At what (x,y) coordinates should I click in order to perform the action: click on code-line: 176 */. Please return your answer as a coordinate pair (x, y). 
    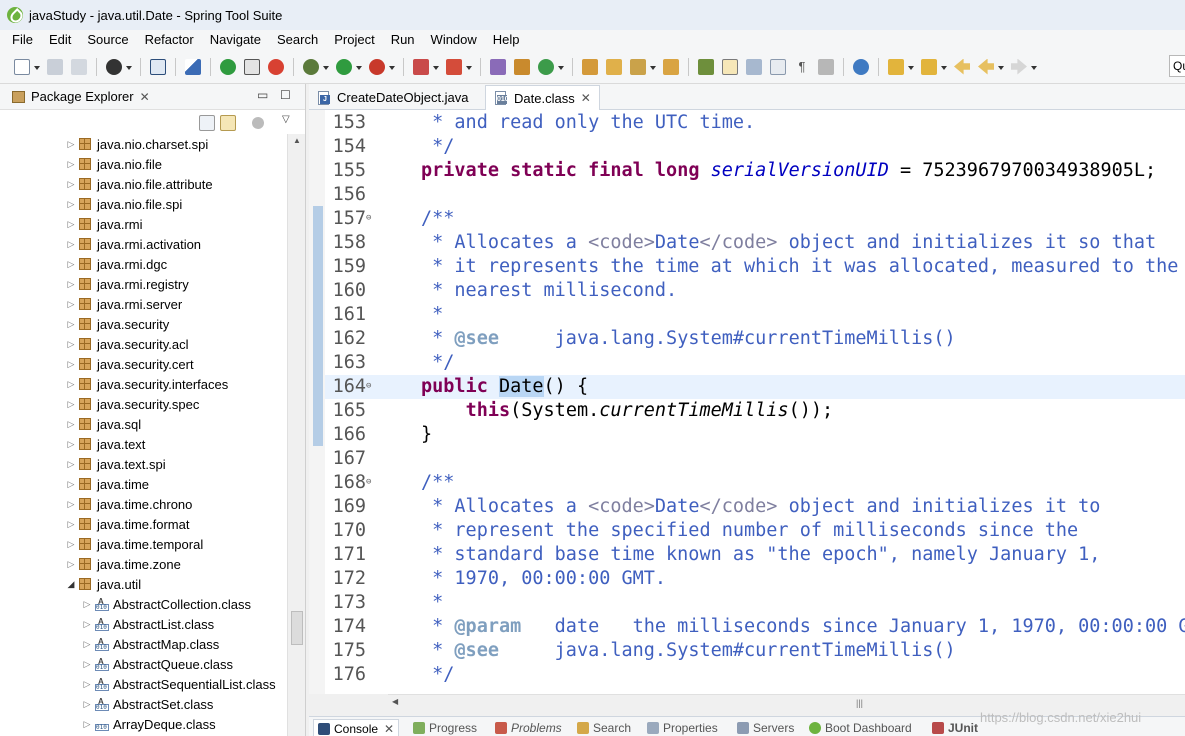
    Looking at the image, I should click on (755, 675).